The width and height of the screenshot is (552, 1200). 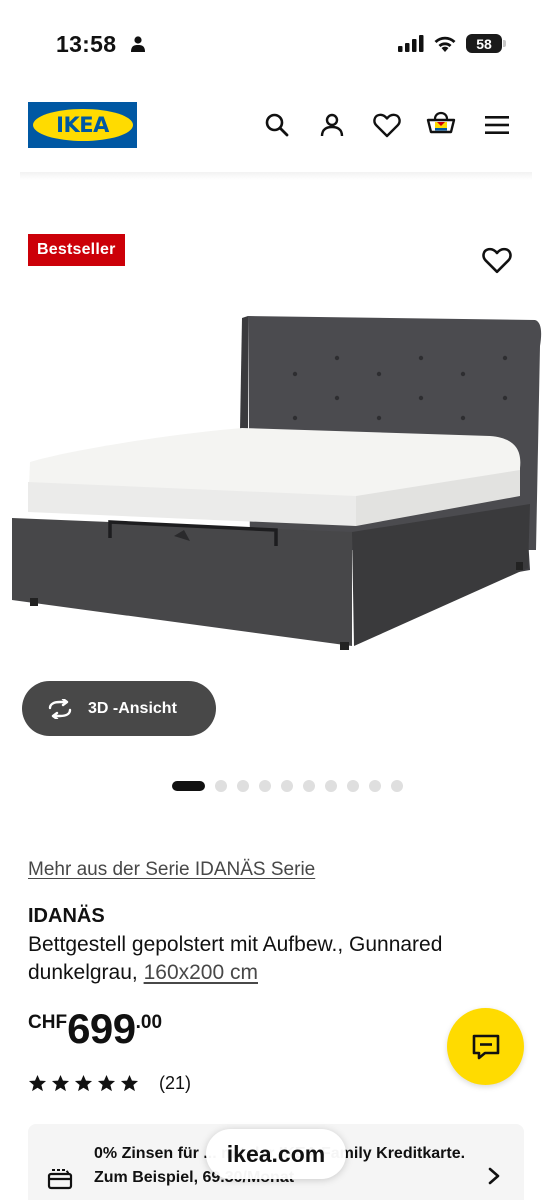 What do you see at coordinates (276, 45) in the screenshot?
I see `status-bar: 13:58 58` at bounding box center [276, 45].